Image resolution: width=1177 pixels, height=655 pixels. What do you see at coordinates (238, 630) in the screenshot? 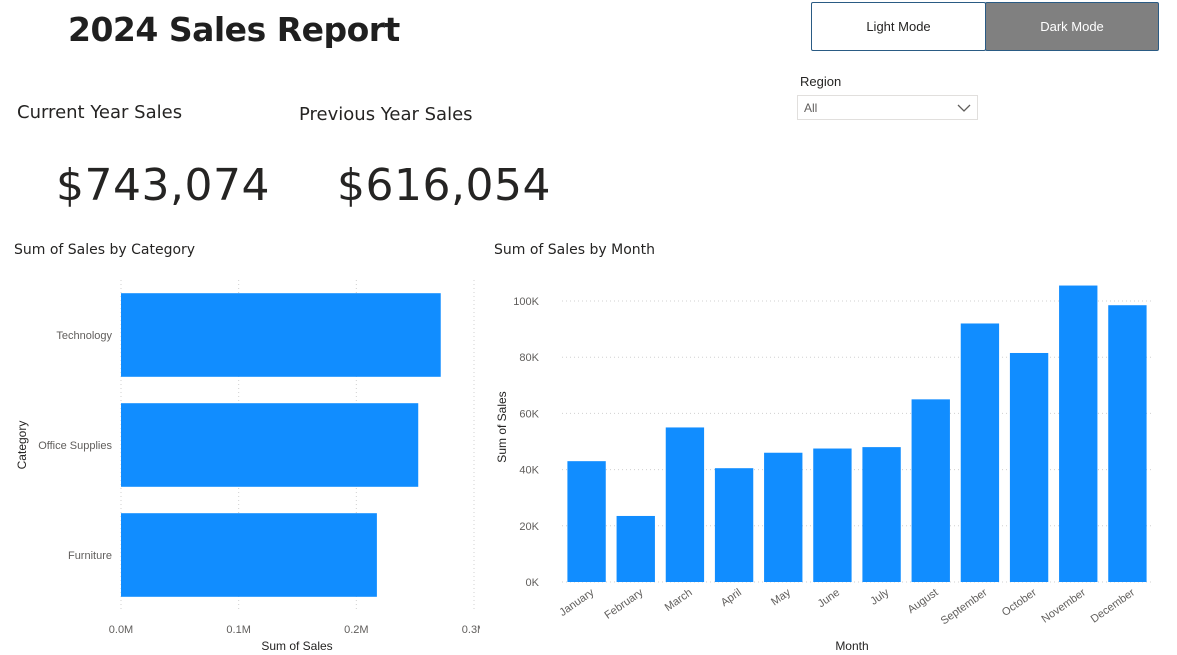
I see `x-tick-label: 0.1M` at bounding box center [238, 630].